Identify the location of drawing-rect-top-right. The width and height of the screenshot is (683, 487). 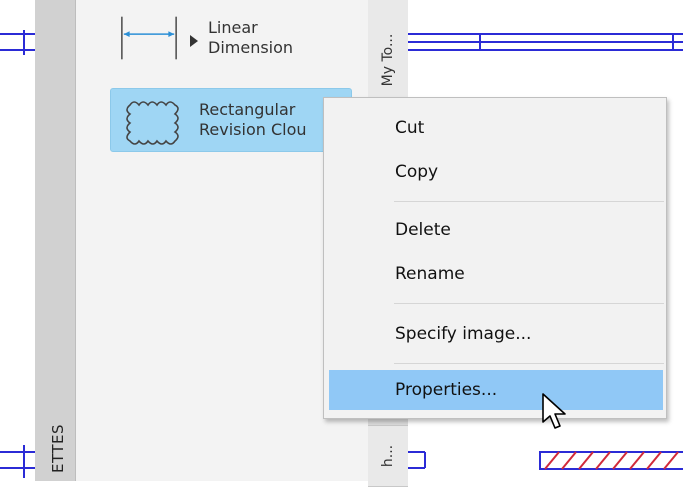
(545, 42).